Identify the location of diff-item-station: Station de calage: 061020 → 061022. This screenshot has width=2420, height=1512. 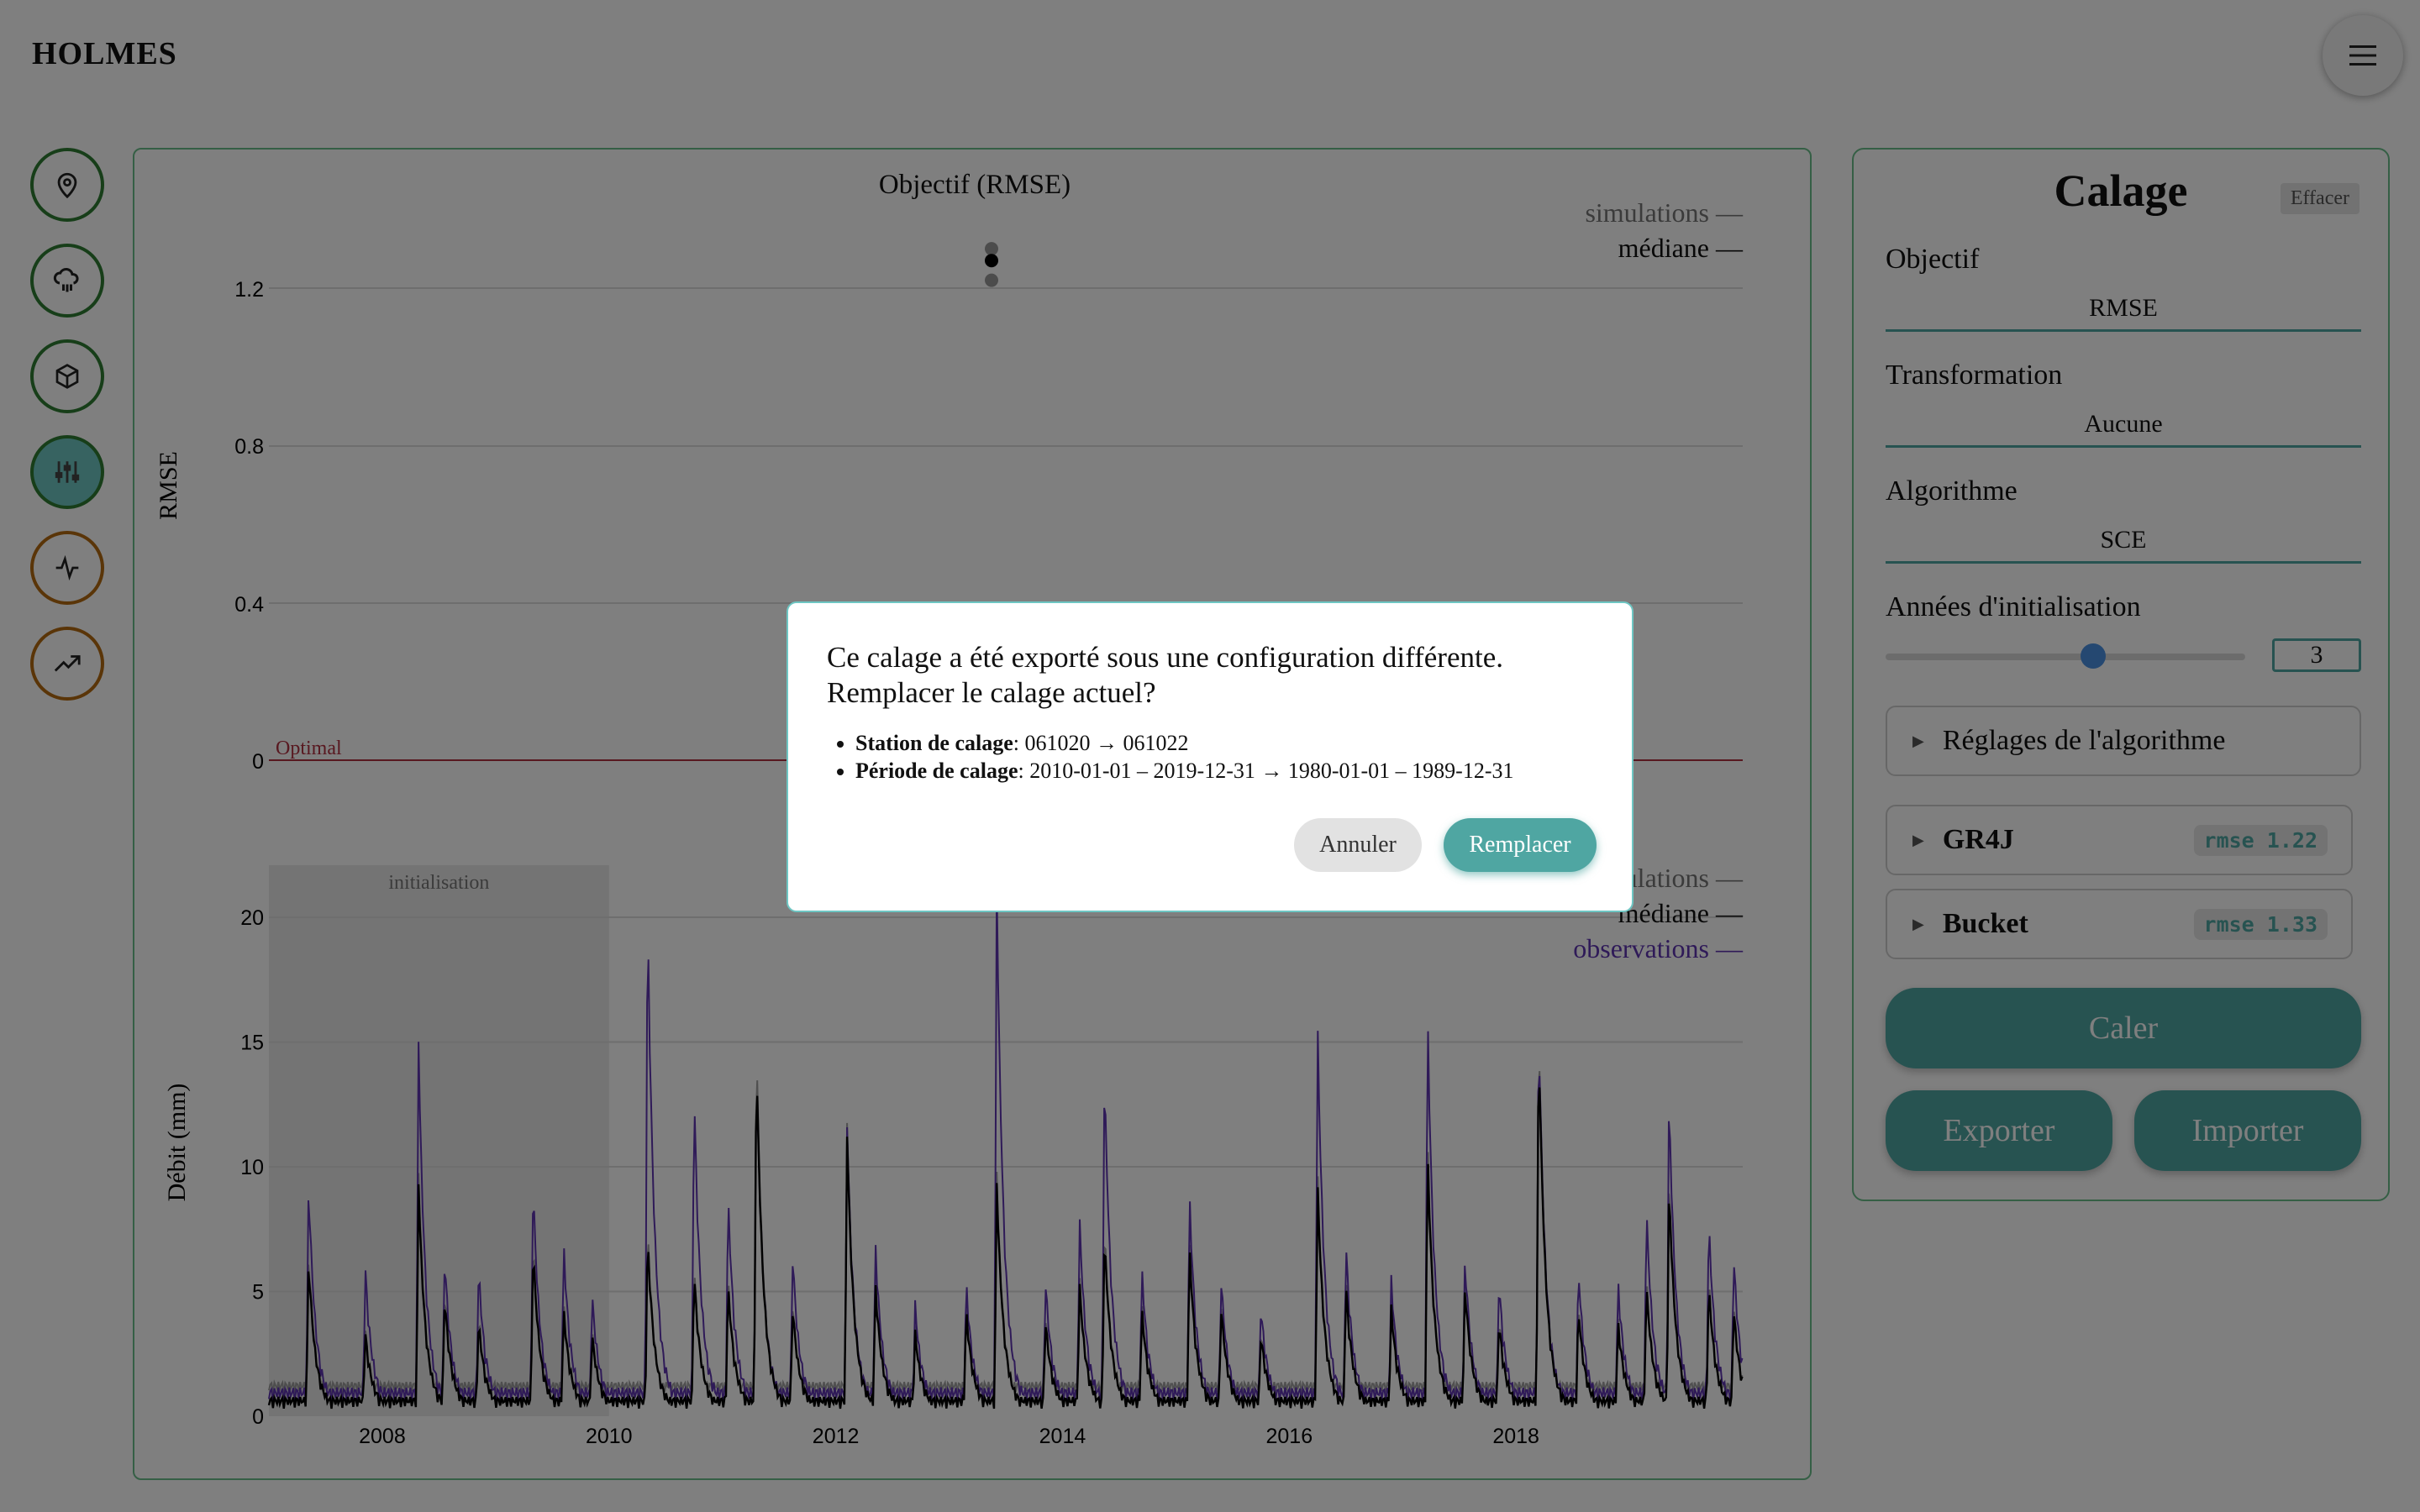
(1224, 743).